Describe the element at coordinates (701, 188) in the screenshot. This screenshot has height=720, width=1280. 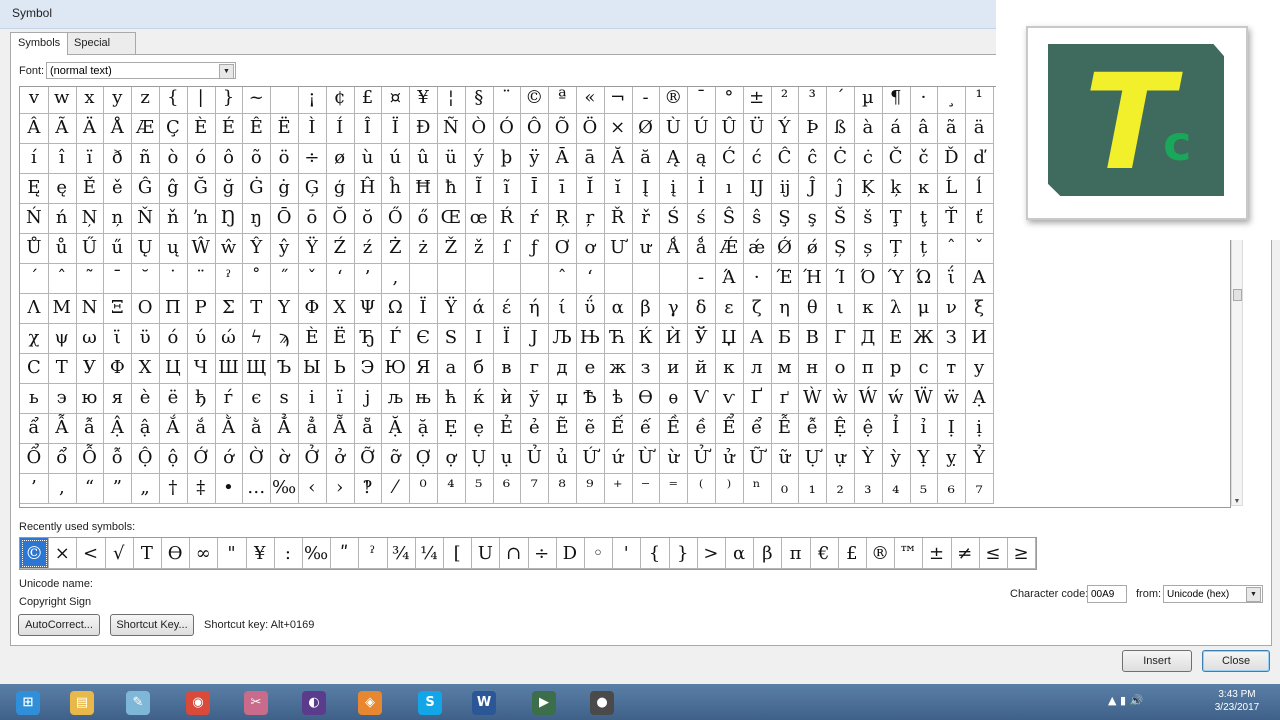
I see `symbol-cell: İ` at that location.